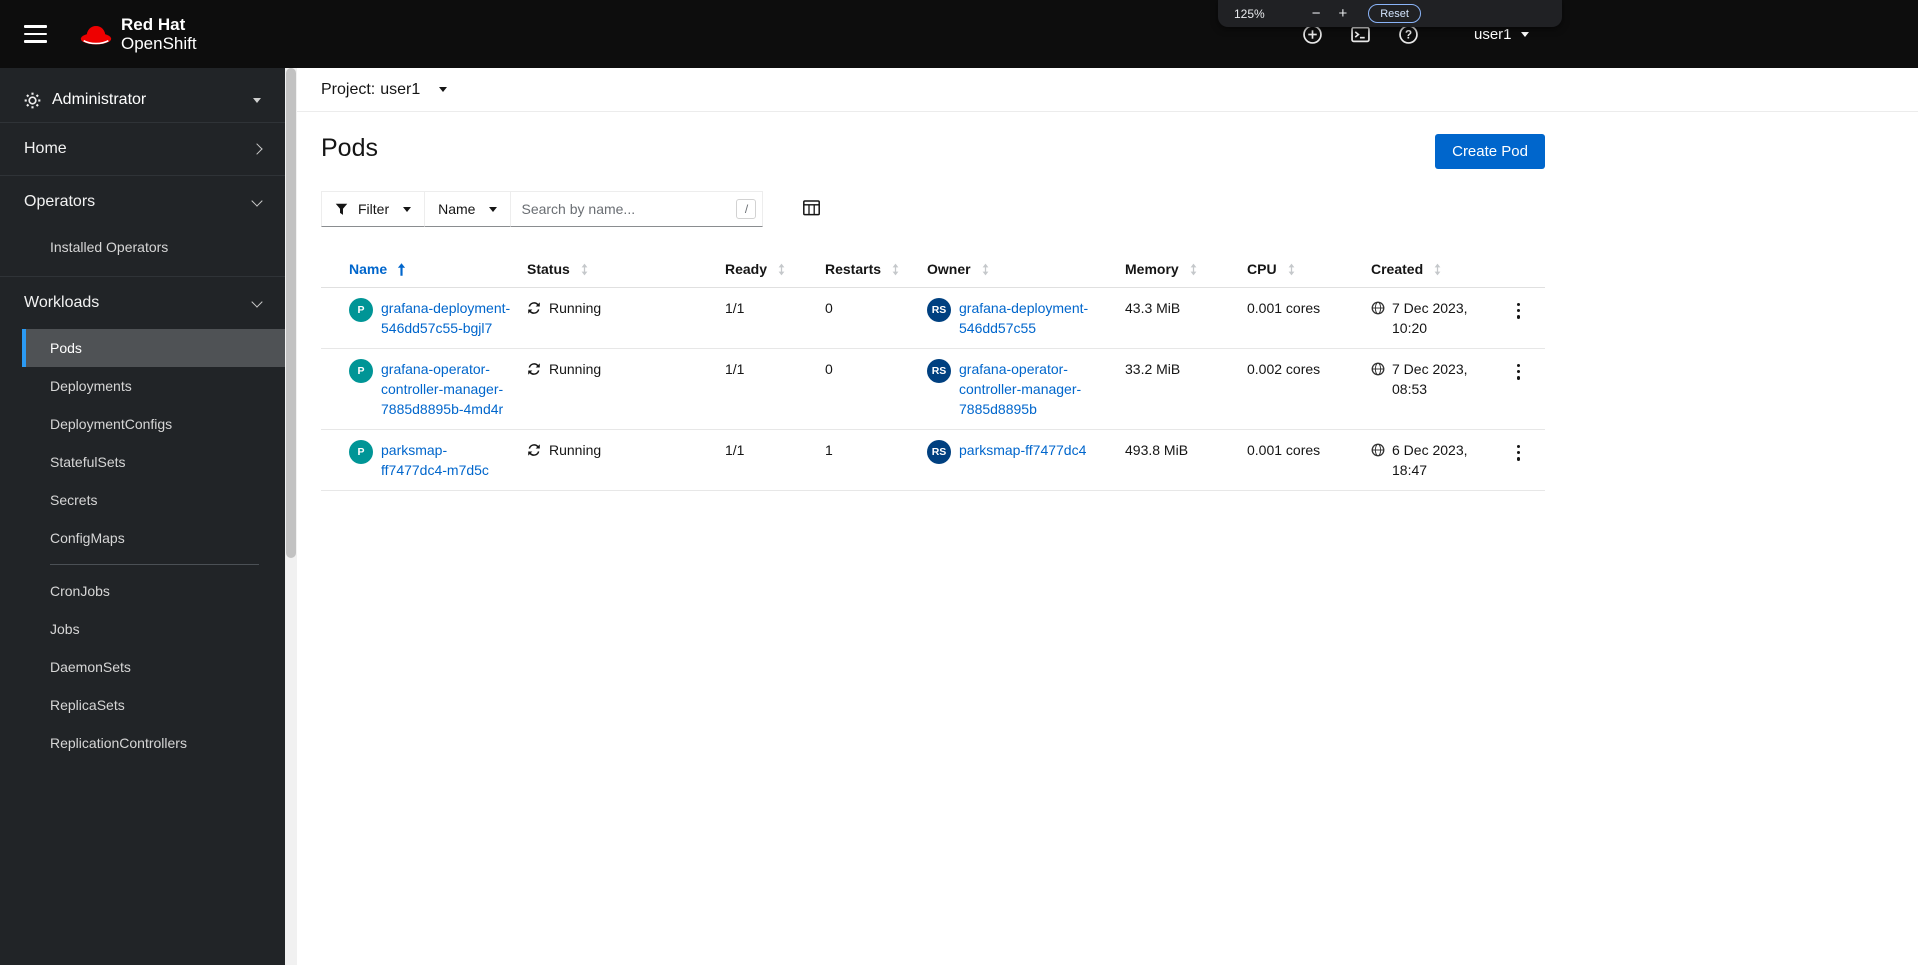 The image size is (1918, 965). What do you see at coordinates (153, 424) in the screenshot?
I see `sidebar-item-deploymentconfigs: DeploymentConfigs` at bounding box center [153, 424].